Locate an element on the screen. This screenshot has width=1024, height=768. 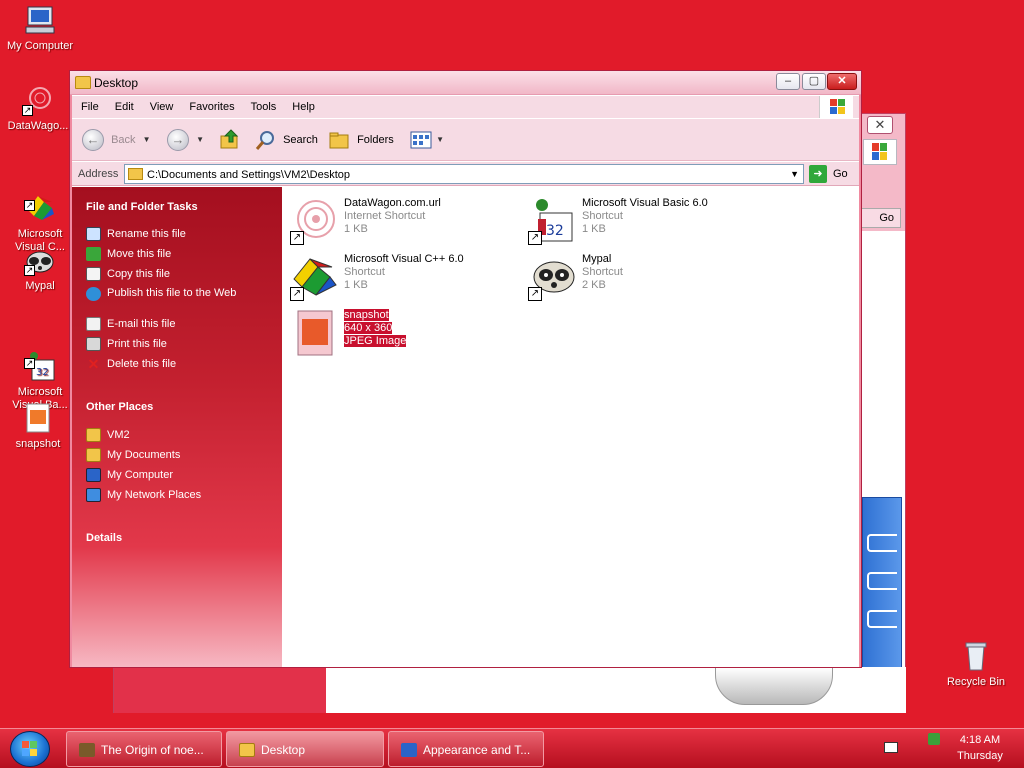
file-item-mypal: ↗ Mypal Shortcut 2 KB is located at coordinates (639, 276).